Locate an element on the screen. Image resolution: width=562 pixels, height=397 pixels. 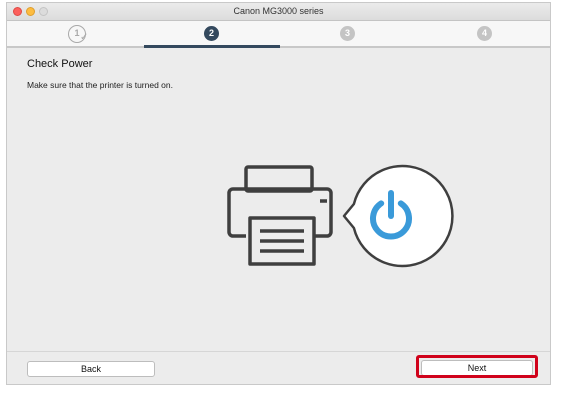
step-number-3: 3 is located at coordinates (347, 33).